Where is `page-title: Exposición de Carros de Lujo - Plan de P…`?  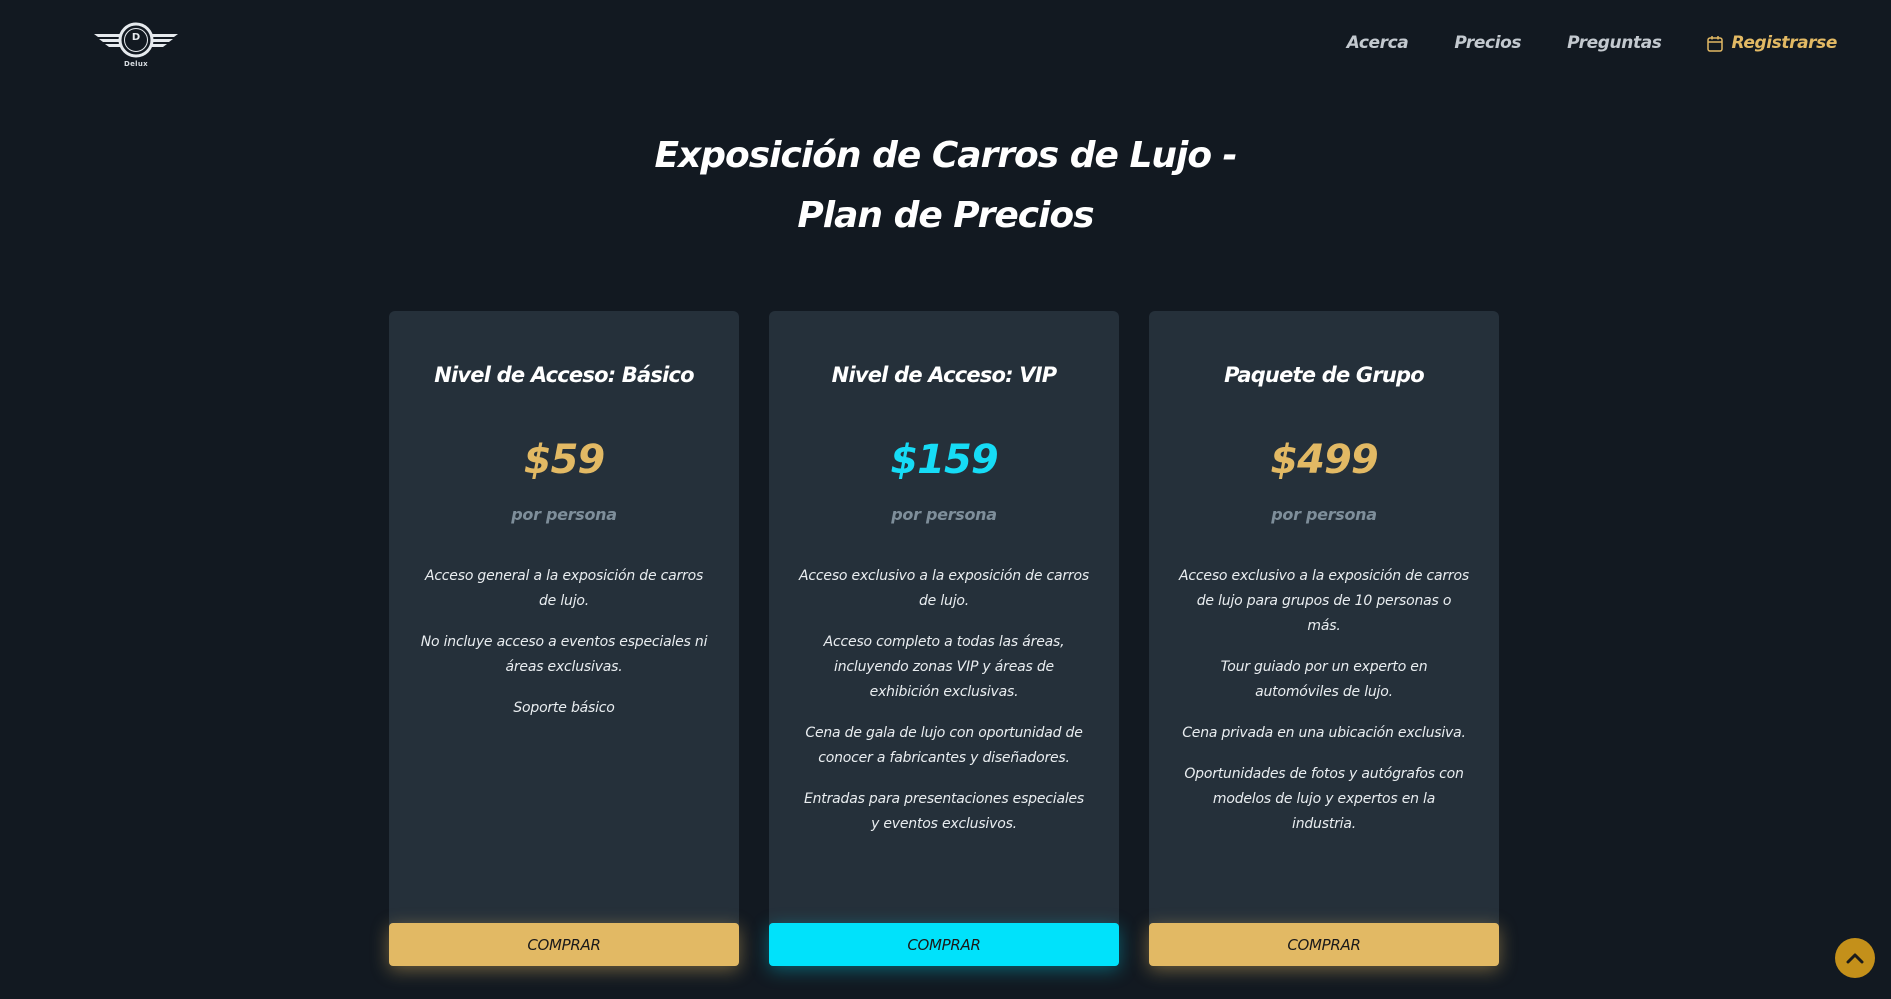
page-title: Exposición de Carros de Lujo - Plan de P… is located at coordinates (945, 186).